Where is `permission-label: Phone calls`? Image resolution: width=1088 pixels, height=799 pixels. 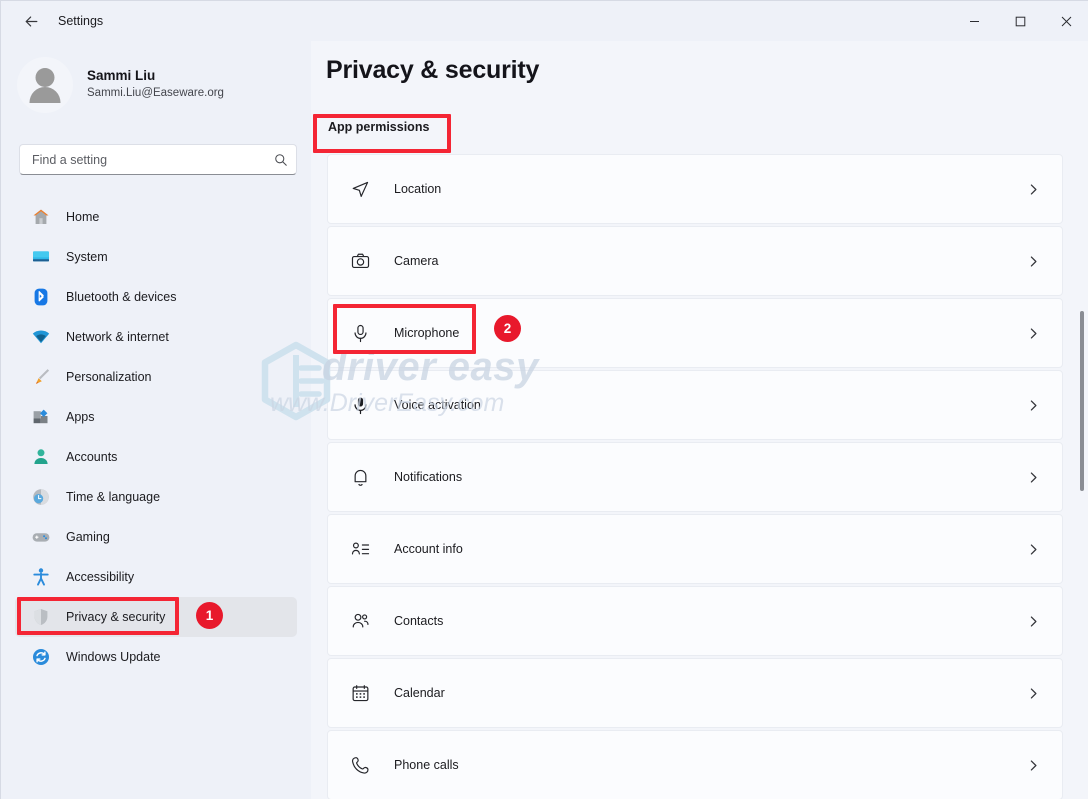
permission-label: Phone calls is located at coordinates (426, 765).